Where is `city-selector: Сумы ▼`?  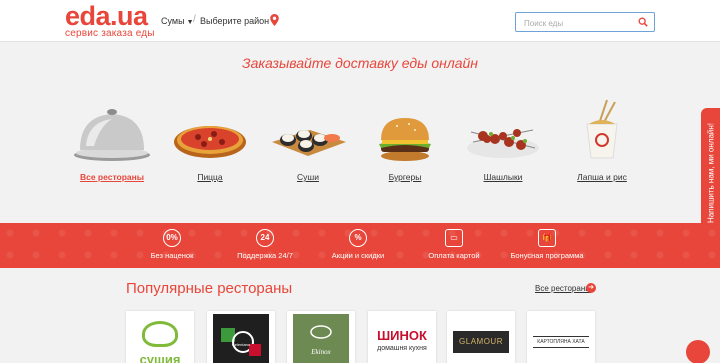
city-selector: Сумы ▼ is located at coordinates (177, 21).